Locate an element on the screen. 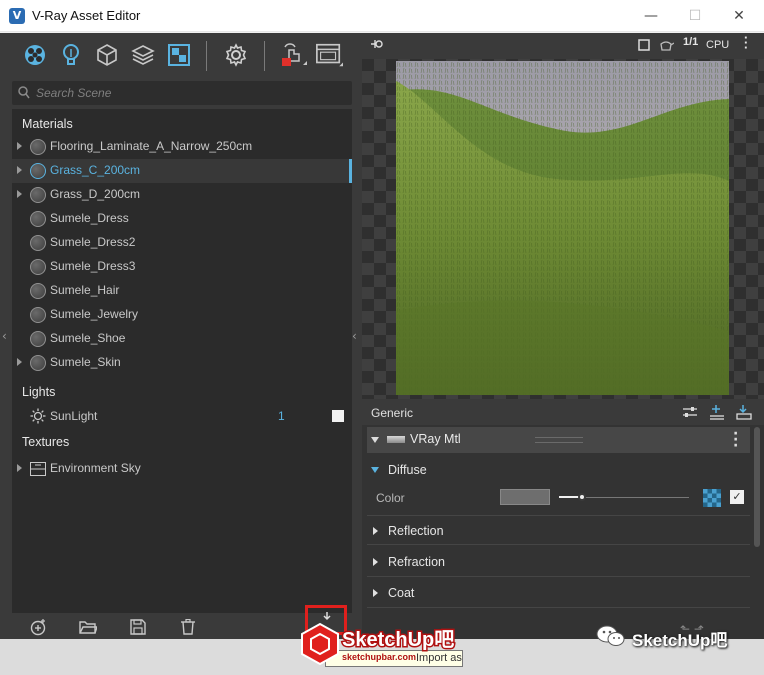  section-reflection: Reflection is located at coordinates (558, 530).